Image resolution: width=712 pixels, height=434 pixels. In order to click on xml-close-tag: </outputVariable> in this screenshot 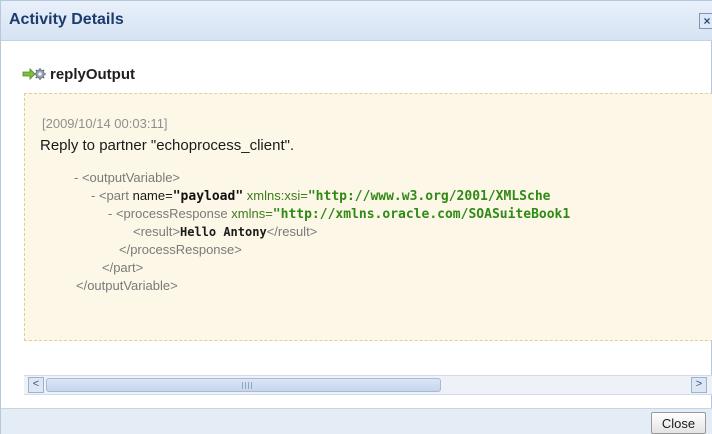, I will do `click(127, 285)`.